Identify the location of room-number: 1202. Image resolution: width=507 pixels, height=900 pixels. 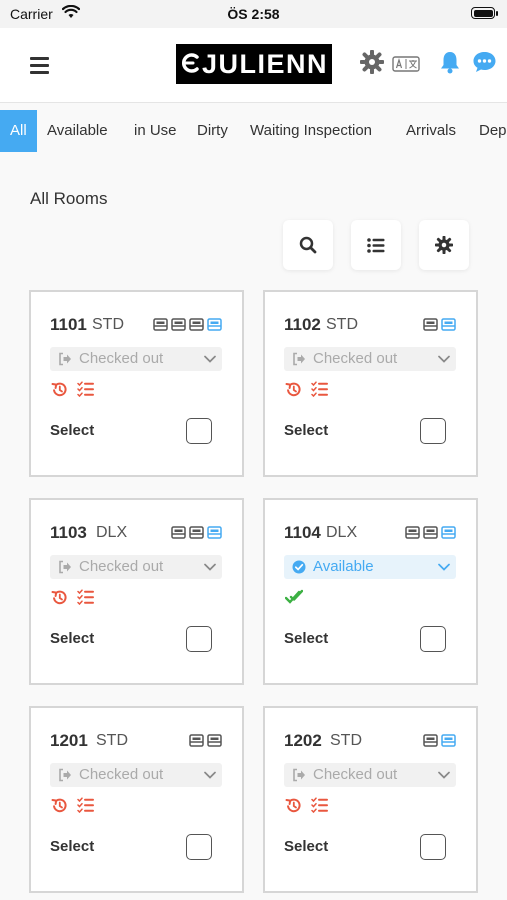
(303, 740).